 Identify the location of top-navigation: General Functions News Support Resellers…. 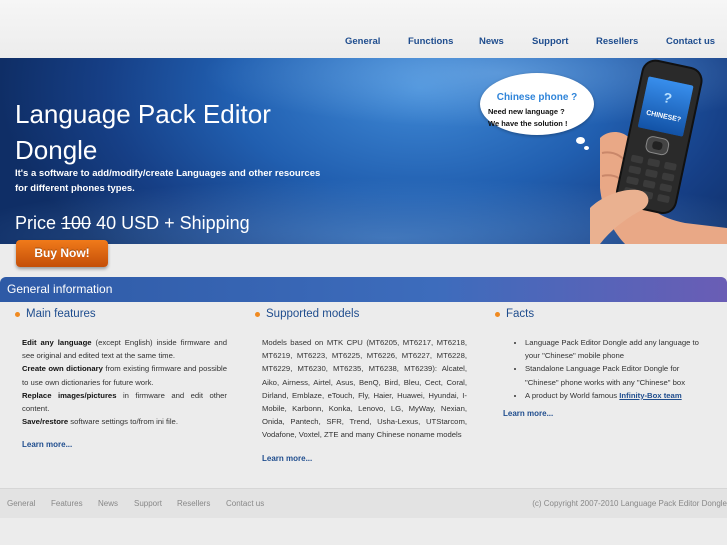
(363, 29).